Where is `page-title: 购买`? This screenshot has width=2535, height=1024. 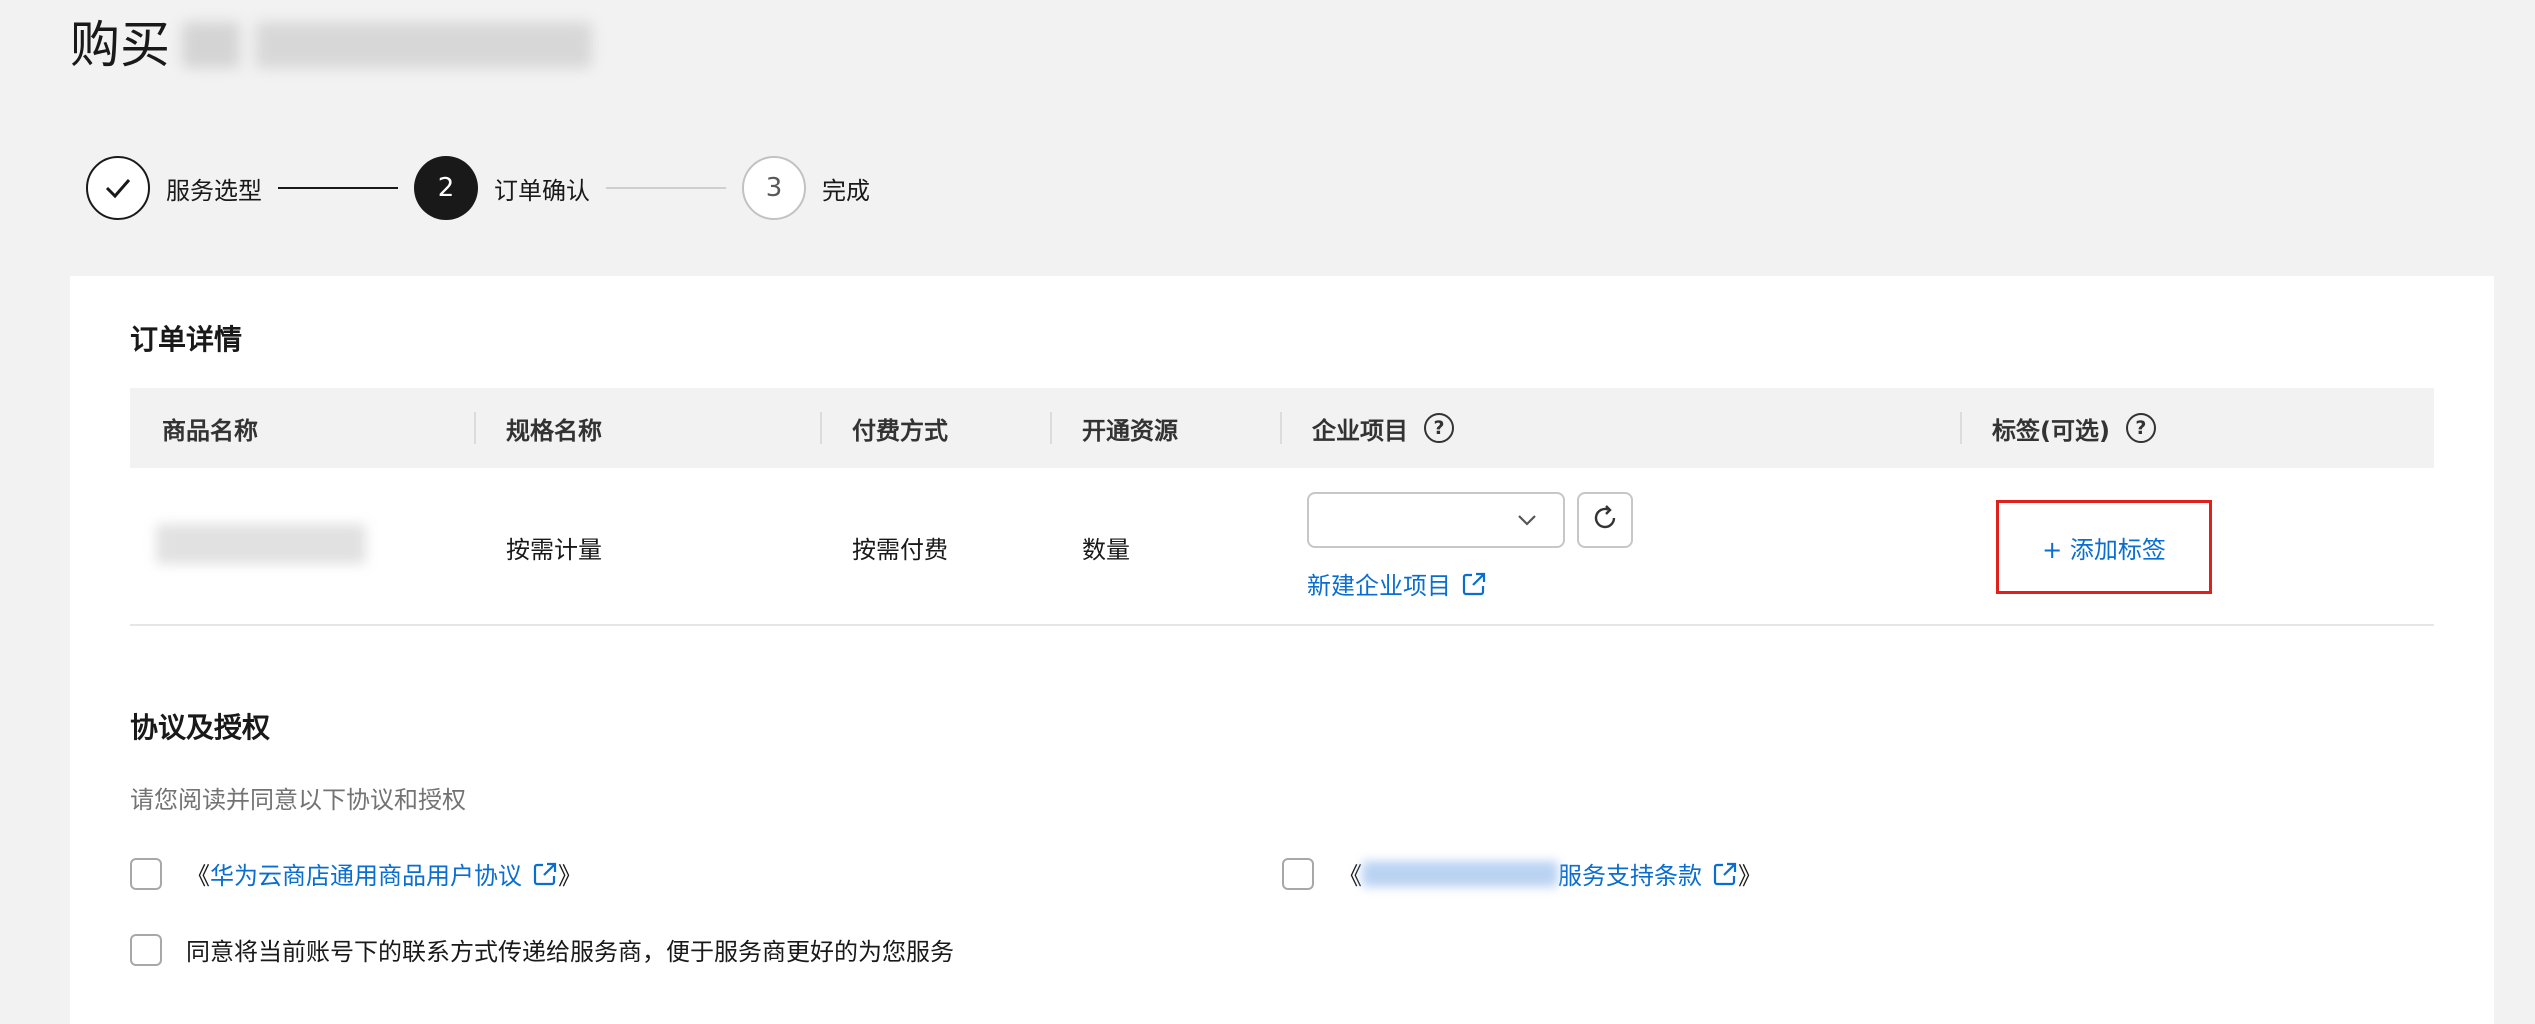
page-title: 购买 is located at coordinates (331, 45).